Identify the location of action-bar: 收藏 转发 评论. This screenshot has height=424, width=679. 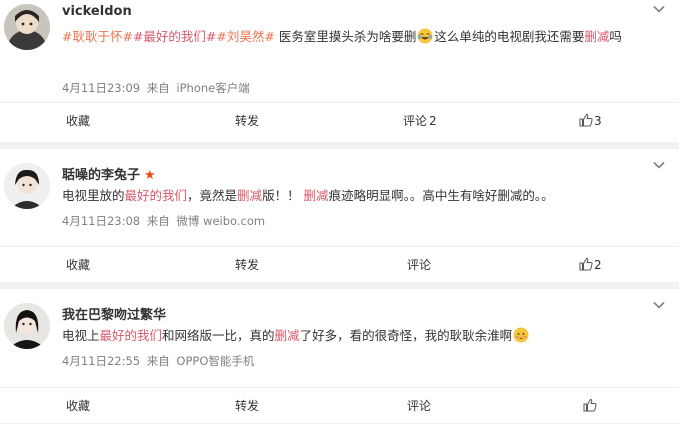
(339, 405).